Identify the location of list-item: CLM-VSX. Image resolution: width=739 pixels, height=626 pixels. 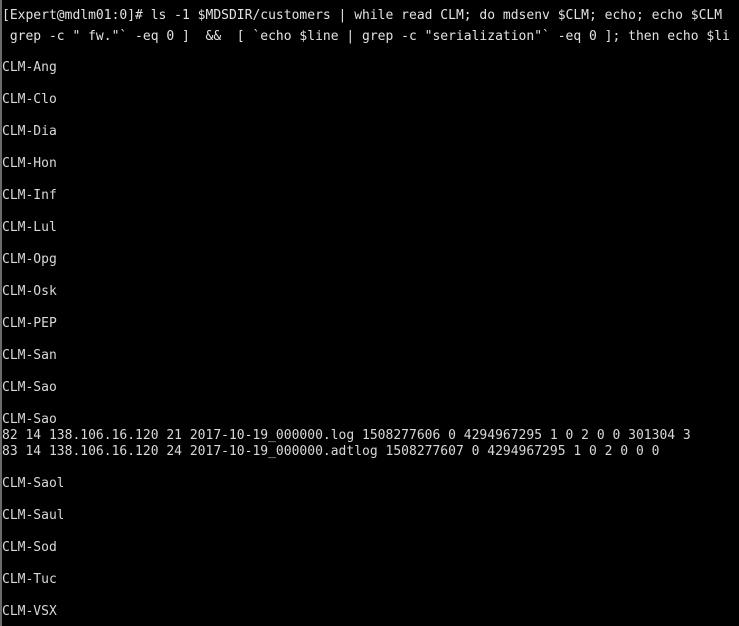
(29, 611).